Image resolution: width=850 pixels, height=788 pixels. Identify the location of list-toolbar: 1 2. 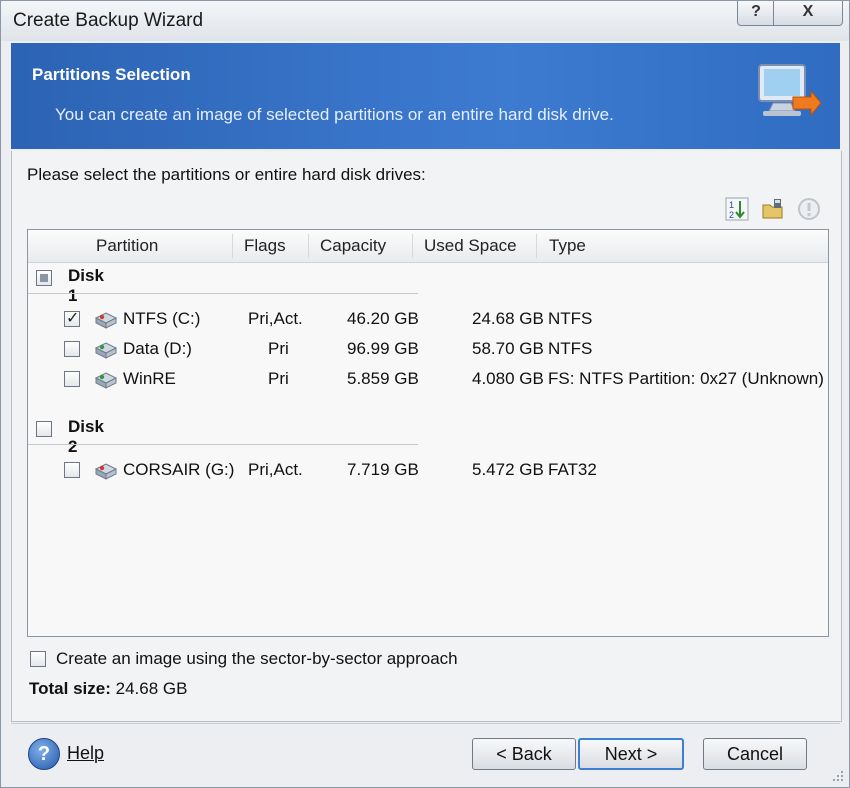
(775, 209).